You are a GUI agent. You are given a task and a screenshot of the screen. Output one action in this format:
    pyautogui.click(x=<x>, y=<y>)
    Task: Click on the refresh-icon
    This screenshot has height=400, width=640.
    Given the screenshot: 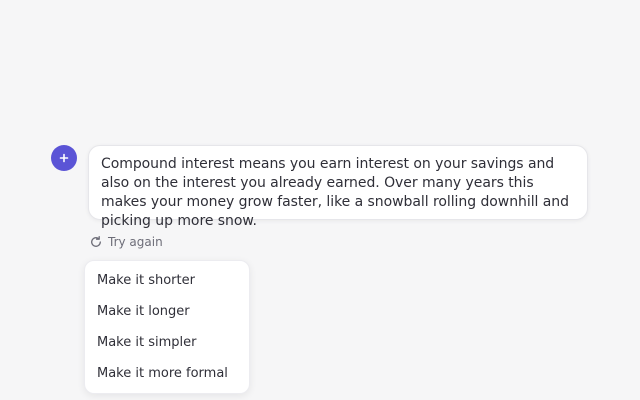 What is the action you would take?
    pyautogui.click(x=96, y=242)
    